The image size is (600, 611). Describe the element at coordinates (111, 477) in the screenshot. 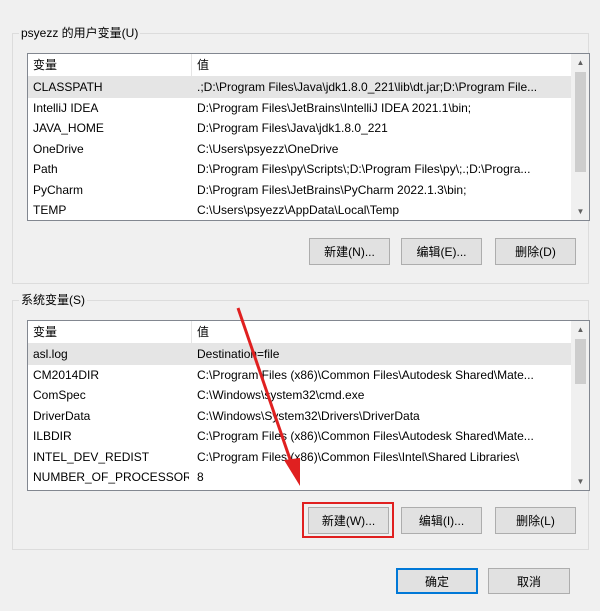

I see `variable-name: NUMBER_OF_PROCESSORS` at that location.